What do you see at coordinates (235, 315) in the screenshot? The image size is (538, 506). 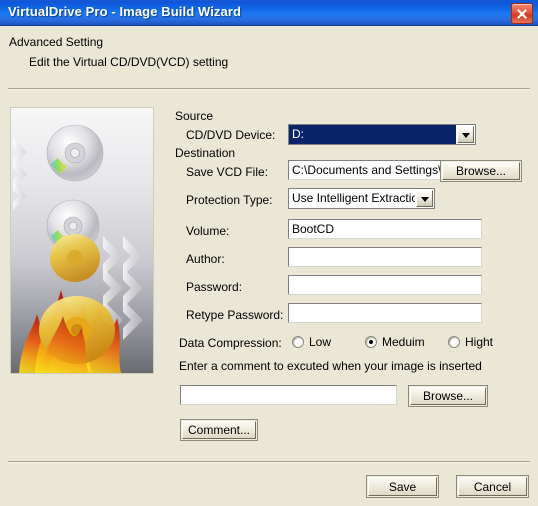 I see `retype-password-label: Retype Password:` at bounding box center [235, 315].